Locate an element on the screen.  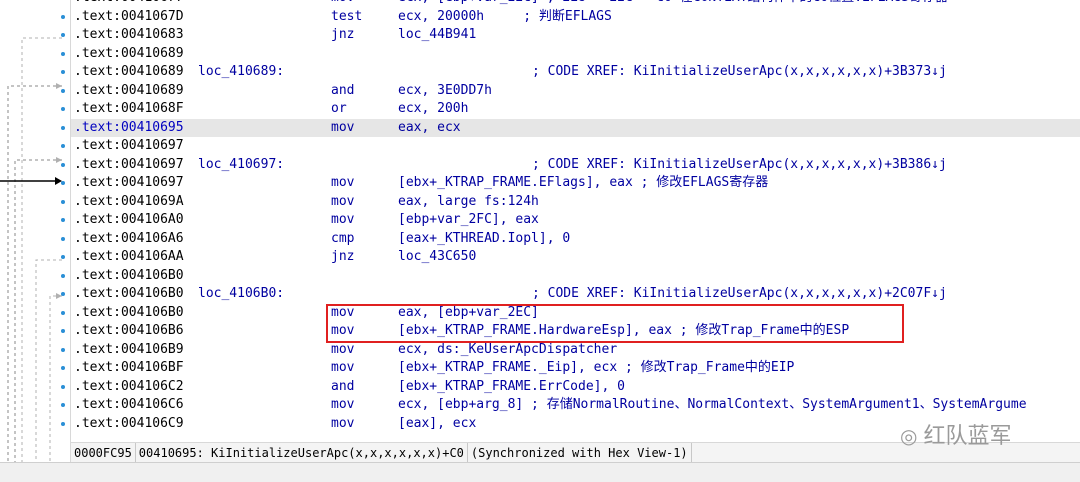
listing-row: .text:0041067D test ecx, 20000h ; 判断EFLAGS is located at coordinates (570, 17).